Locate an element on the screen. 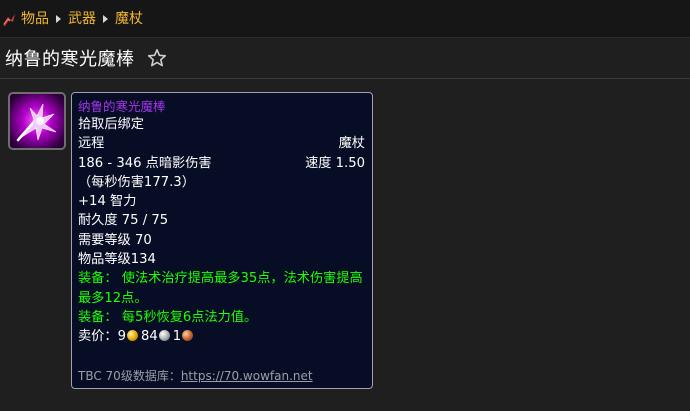 Image resolution: width=690 pixels, height=411 pixels. item-speed: 速度 1.50 is located at coordinates (335, 163).